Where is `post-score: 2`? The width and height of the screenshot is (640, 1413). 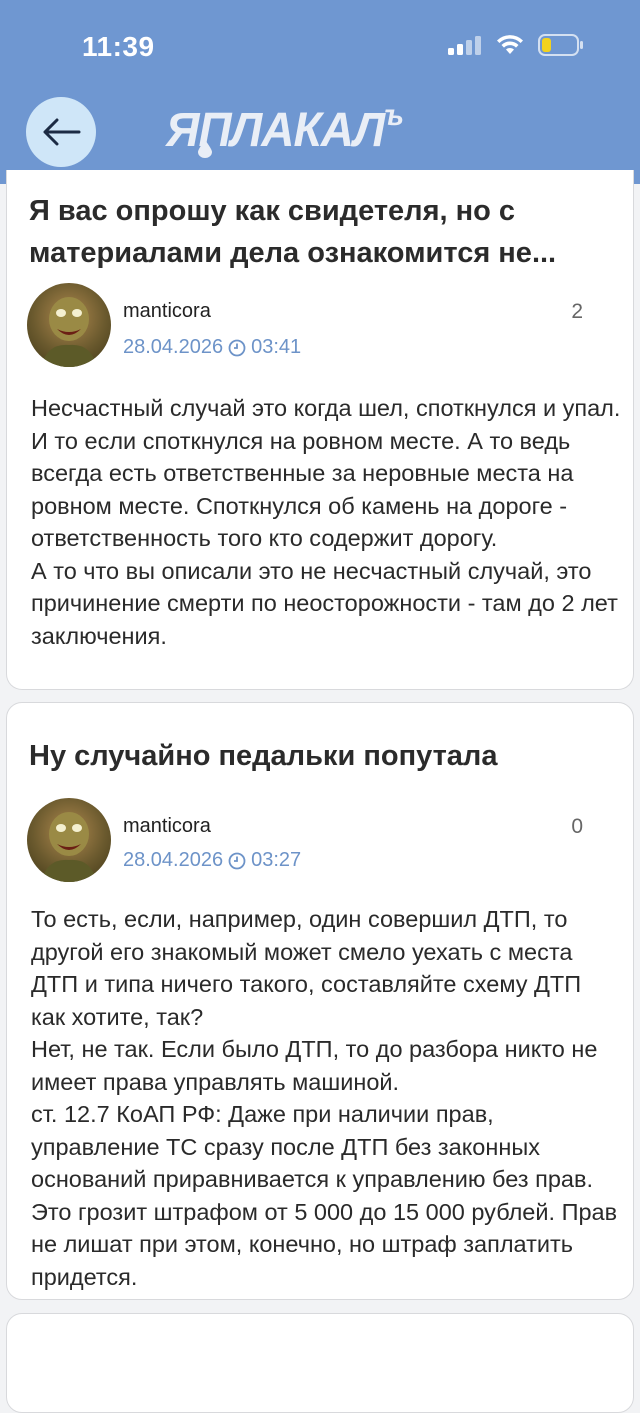
post-score: 2 is located at coordinates (577, 311).